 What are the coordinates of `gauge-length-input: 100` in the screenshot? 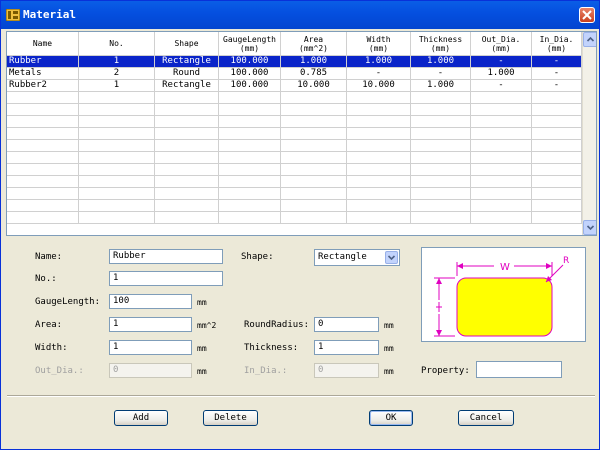 It's located at (150, 301).